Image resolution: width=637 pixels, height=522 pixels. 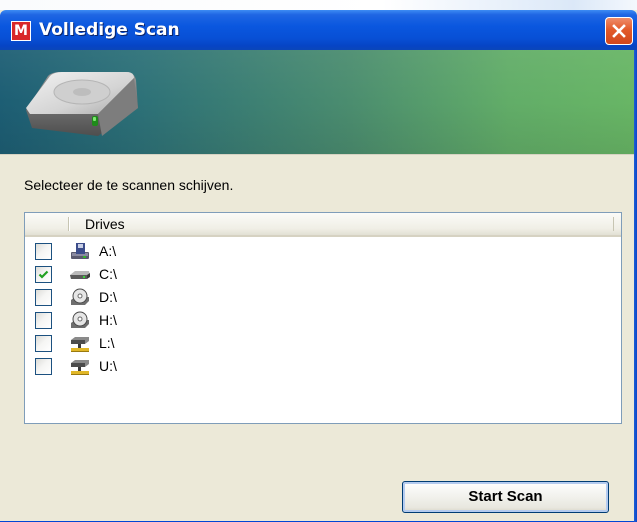 I want to click on close-button, so click(x=619, y=31).